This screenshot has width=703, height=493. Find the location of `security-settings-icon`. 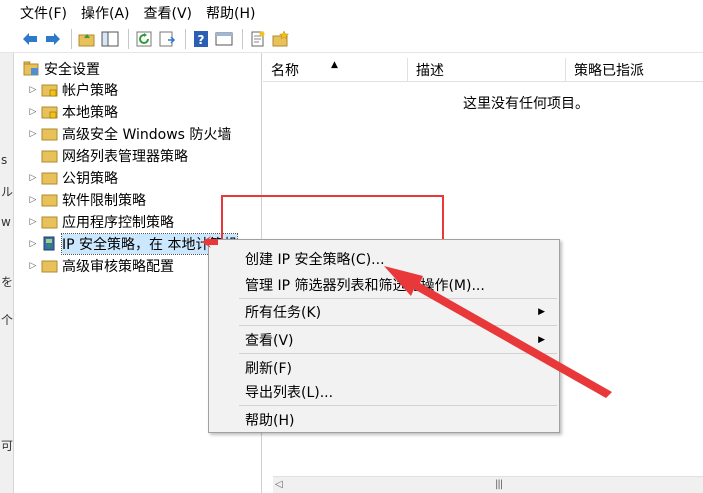

security-settings-icon is located at coordinates (31, 68).